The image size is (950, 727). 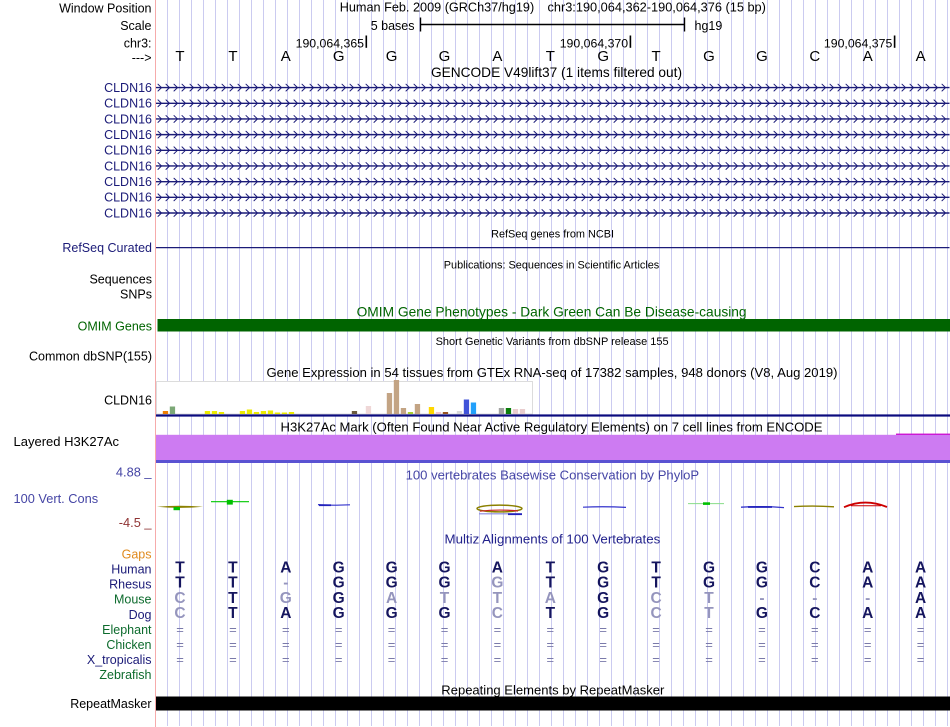 What do you see at coordinates (127, 630) in the screenshot?
I see `svg-text: Elephant` at bounding box center [127, 630].